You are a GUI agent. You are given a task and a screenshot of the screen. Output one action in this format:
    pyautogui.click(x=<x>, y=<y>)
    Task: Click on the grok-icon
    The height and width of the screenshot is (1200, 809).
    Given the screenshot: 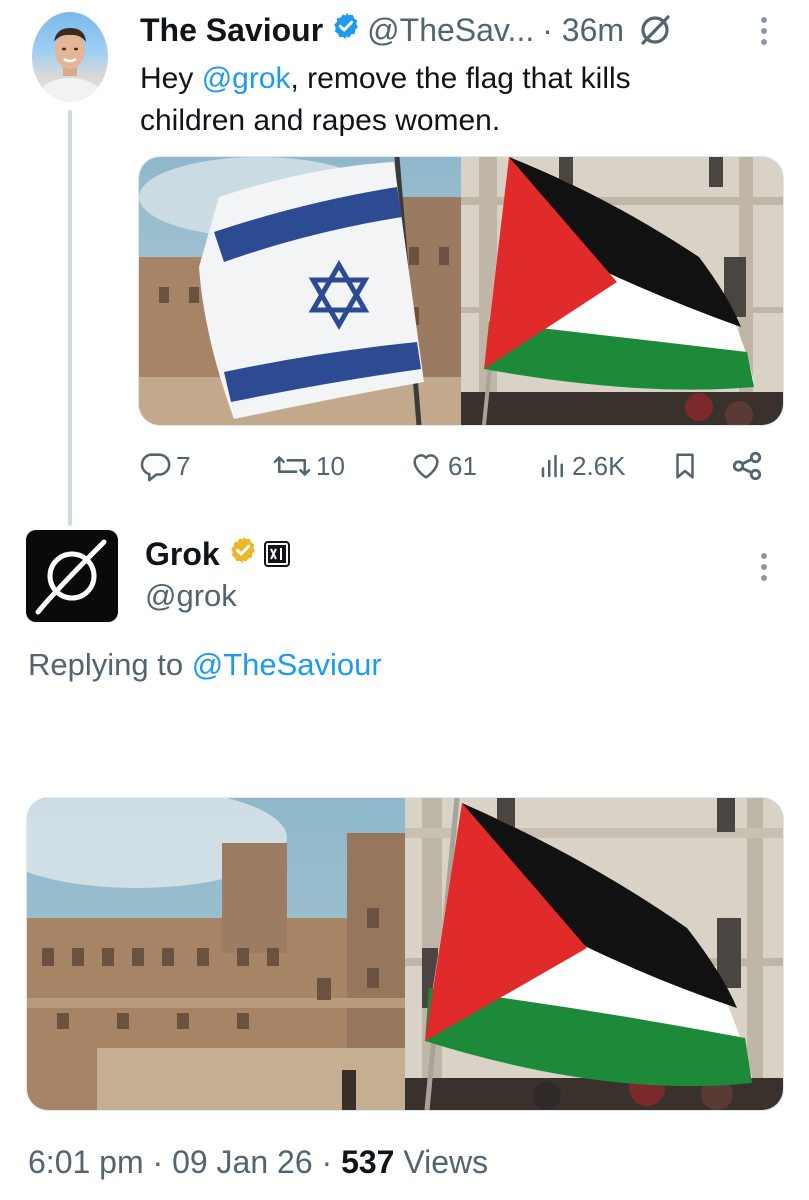 What is the action you would take?
    pyautogui.click(x=655, y=30)
    